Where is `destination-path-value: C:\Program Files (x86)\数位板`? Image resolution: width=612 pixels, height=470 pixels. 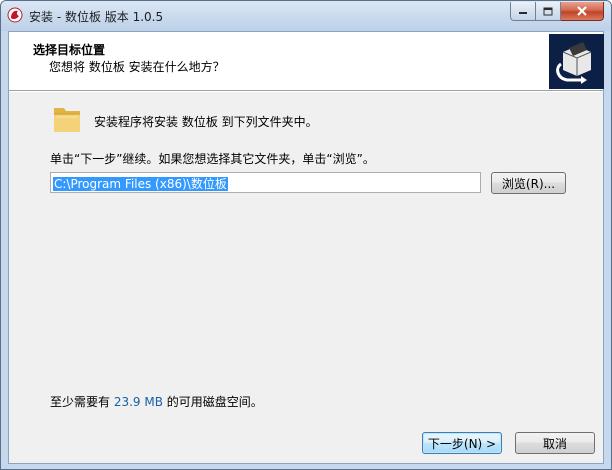 destination-path-value: C:\Program Files (x86)\数位板 is located at coordinates (140, 184).